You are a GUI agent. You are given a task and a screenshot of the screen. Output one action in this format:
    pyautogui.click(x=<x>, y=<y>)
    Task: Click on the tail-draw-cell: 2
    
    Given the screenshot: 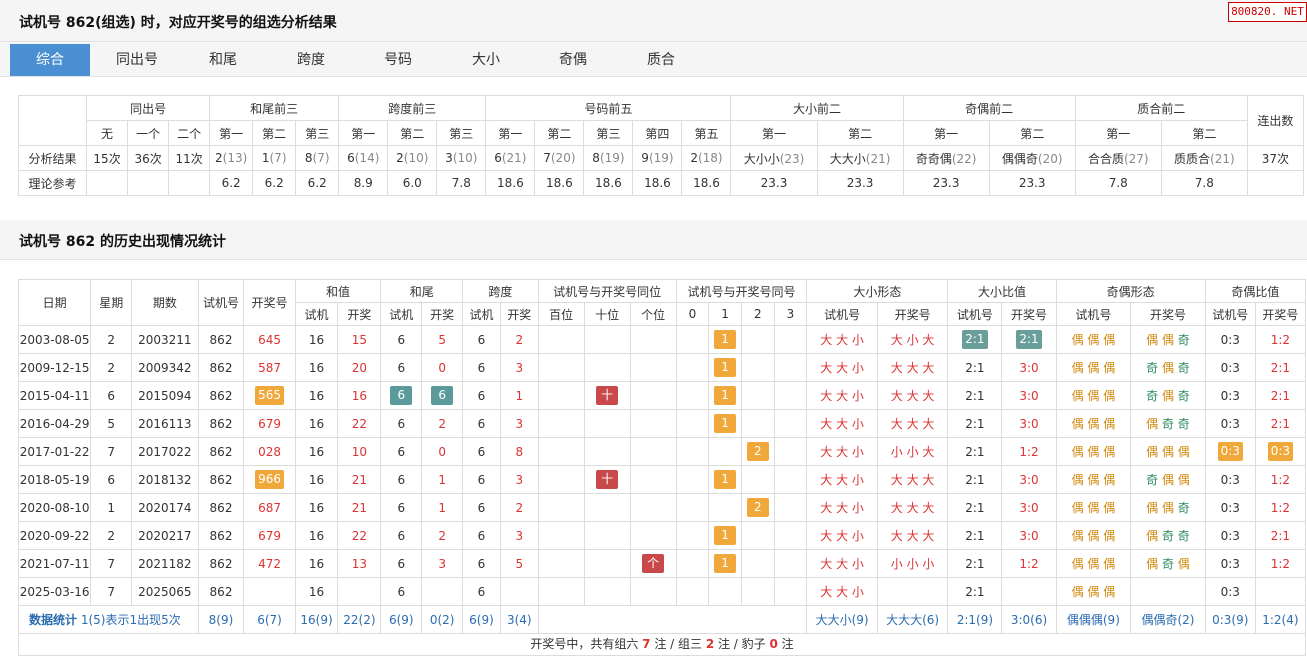 What is the action you would take?
    pyautogui.click(x=442, y=423)
    